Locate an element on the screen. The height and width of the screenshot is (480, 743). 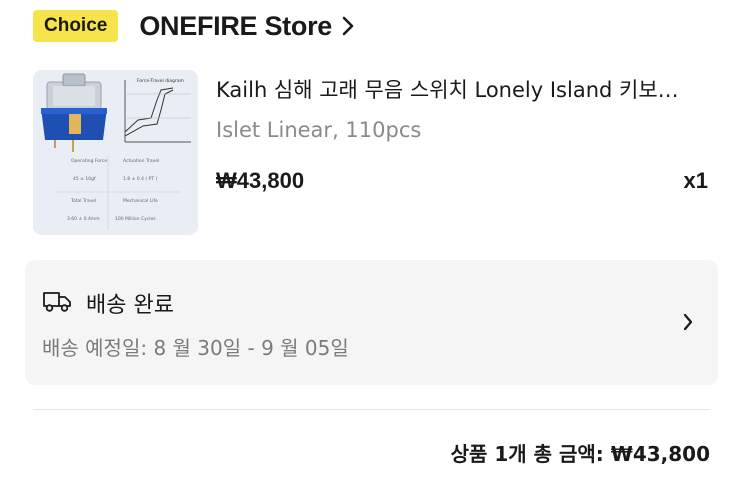
total-travel-label: Total Travel is located at coordinates (83, 201).